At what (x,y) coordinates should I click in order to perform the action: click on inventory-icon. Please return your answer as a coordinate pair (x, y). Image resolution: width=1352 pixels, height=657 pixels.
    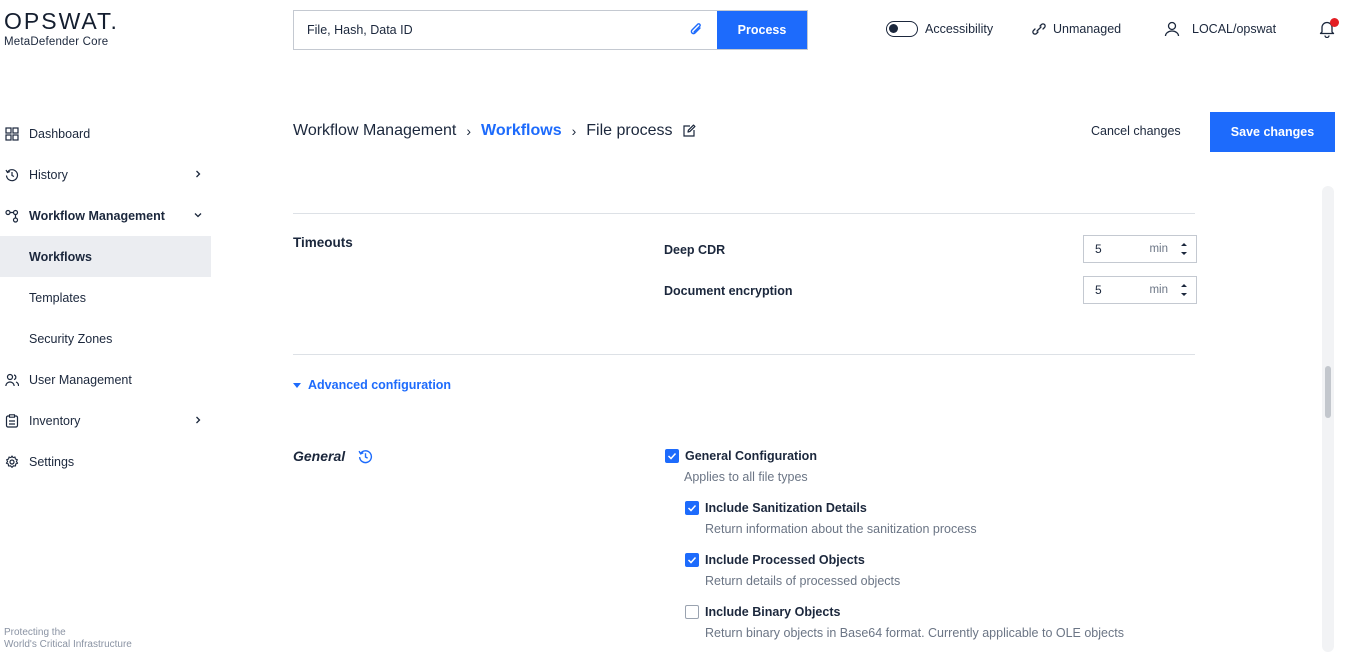
    Looking at the image, I should click on (12, 420).